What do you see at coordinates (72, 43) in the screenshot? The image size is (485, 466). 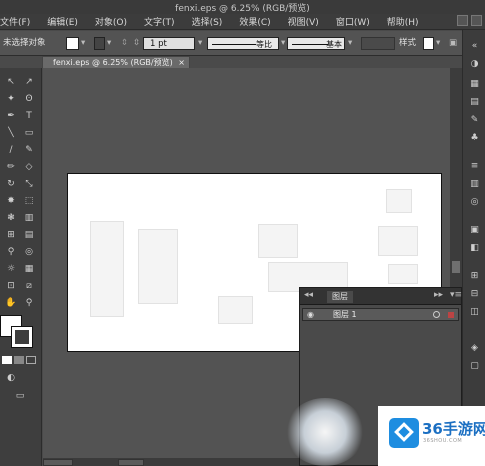 I see `fill-swatch` at bounding box center [72, 43].